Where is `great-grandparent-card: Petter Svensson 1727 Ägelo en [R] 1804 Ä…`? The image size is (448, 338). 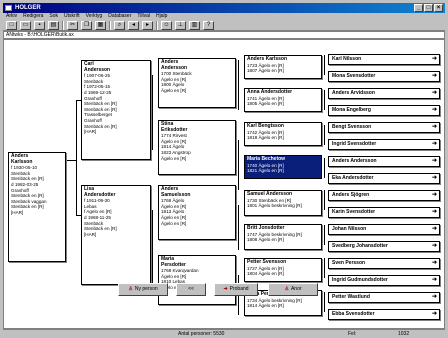
great-grandparent-card: Petter Svensson 1727 Ägelo en [R] 1804 Ä… is located at coordinates (283, 270).